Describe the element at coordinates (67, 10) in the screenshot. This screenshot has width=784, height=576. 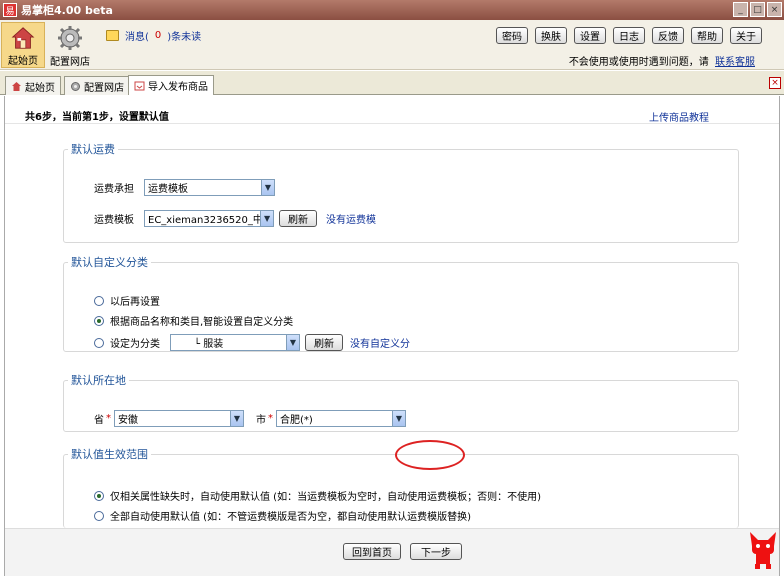
I see `window-title: 易掌柜4.00 beta` at that location.